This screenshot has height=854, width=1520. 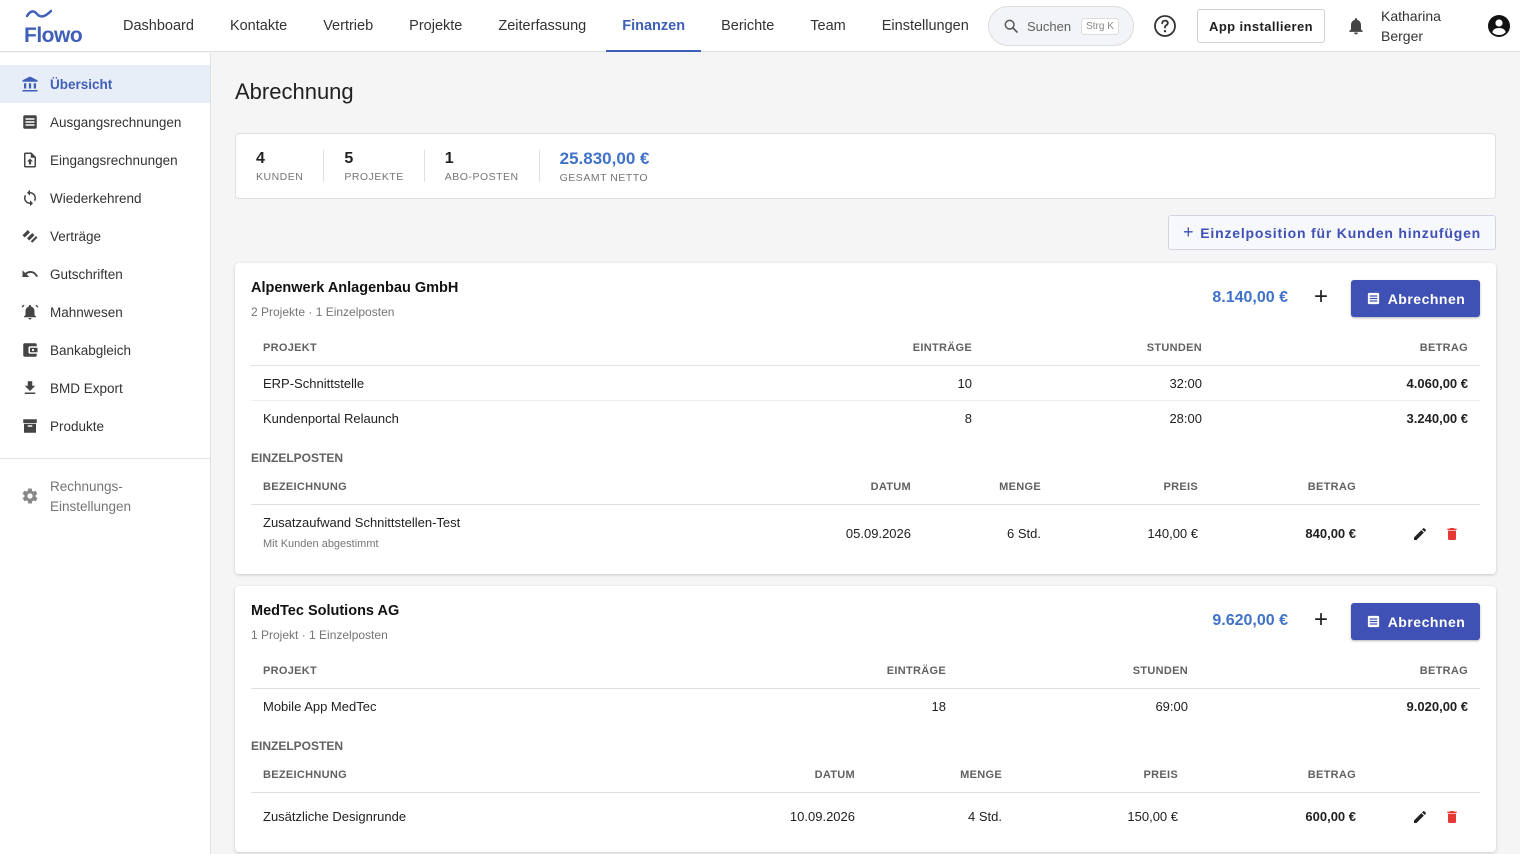 What do you see at coordinates (653, 26) in the screenshot?
I see `nav-finanzen: Finanzen` at bounding box center [653, 26].